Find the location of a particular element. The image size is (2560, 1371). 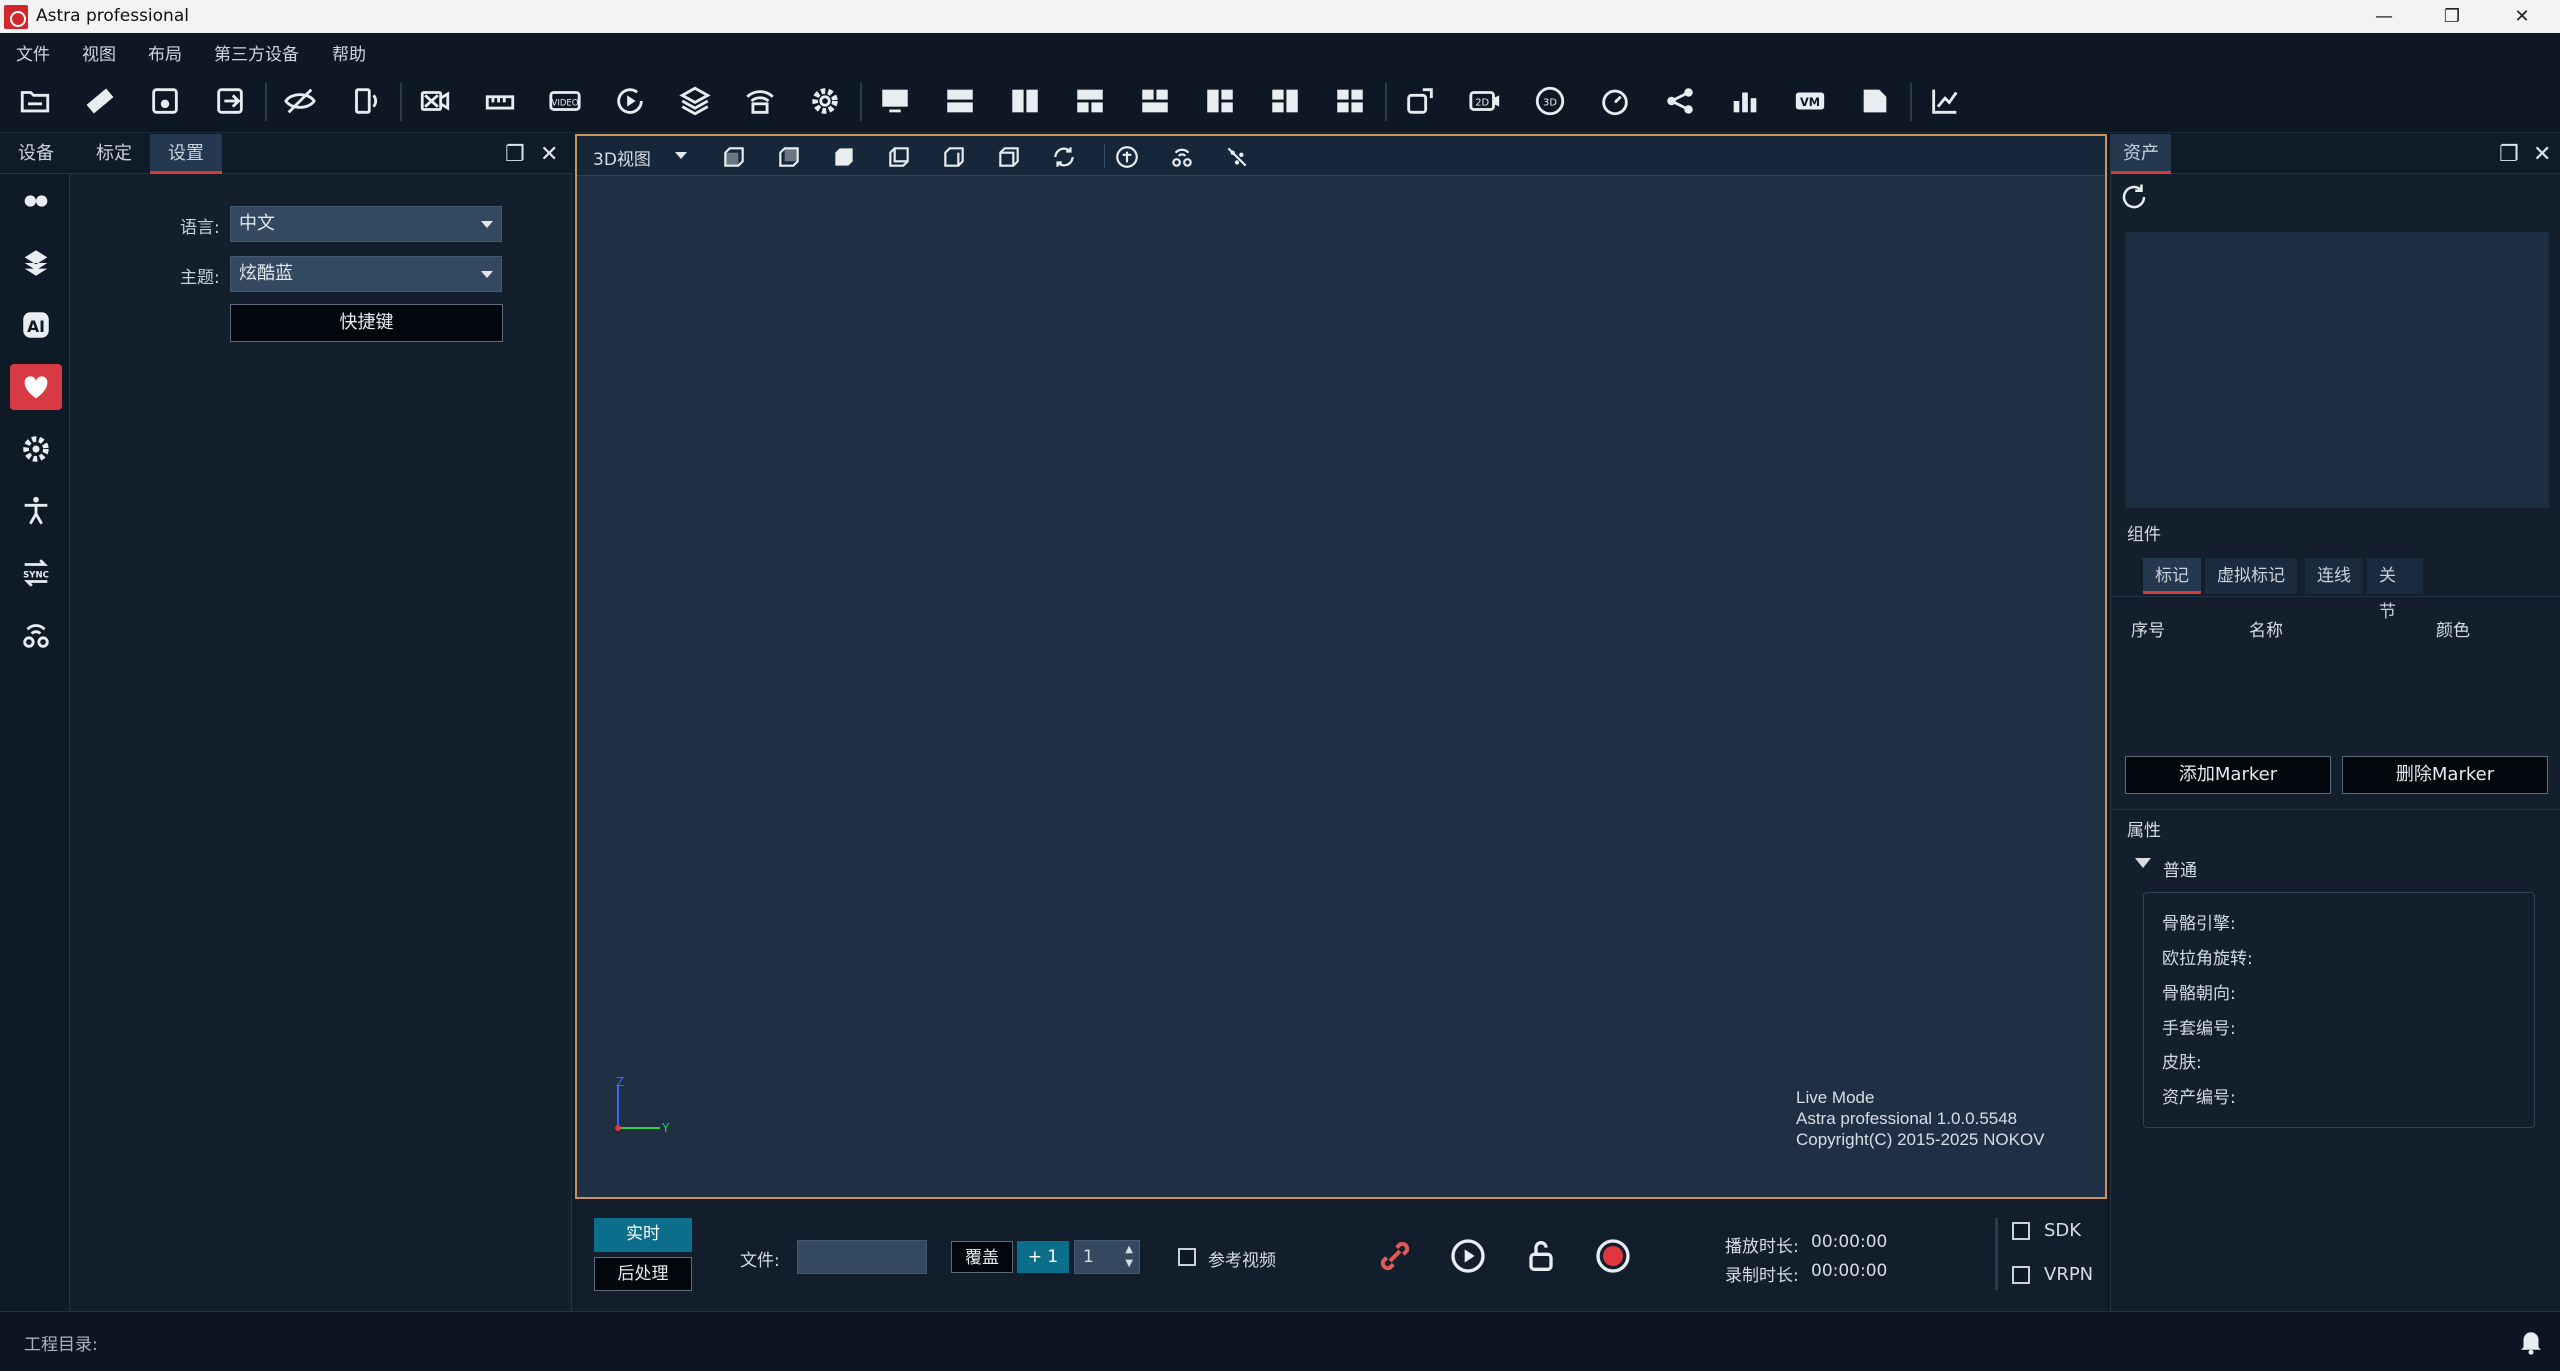

tab-virtual-markers: 虚拟标记 is located at coordinates (2251, 576).